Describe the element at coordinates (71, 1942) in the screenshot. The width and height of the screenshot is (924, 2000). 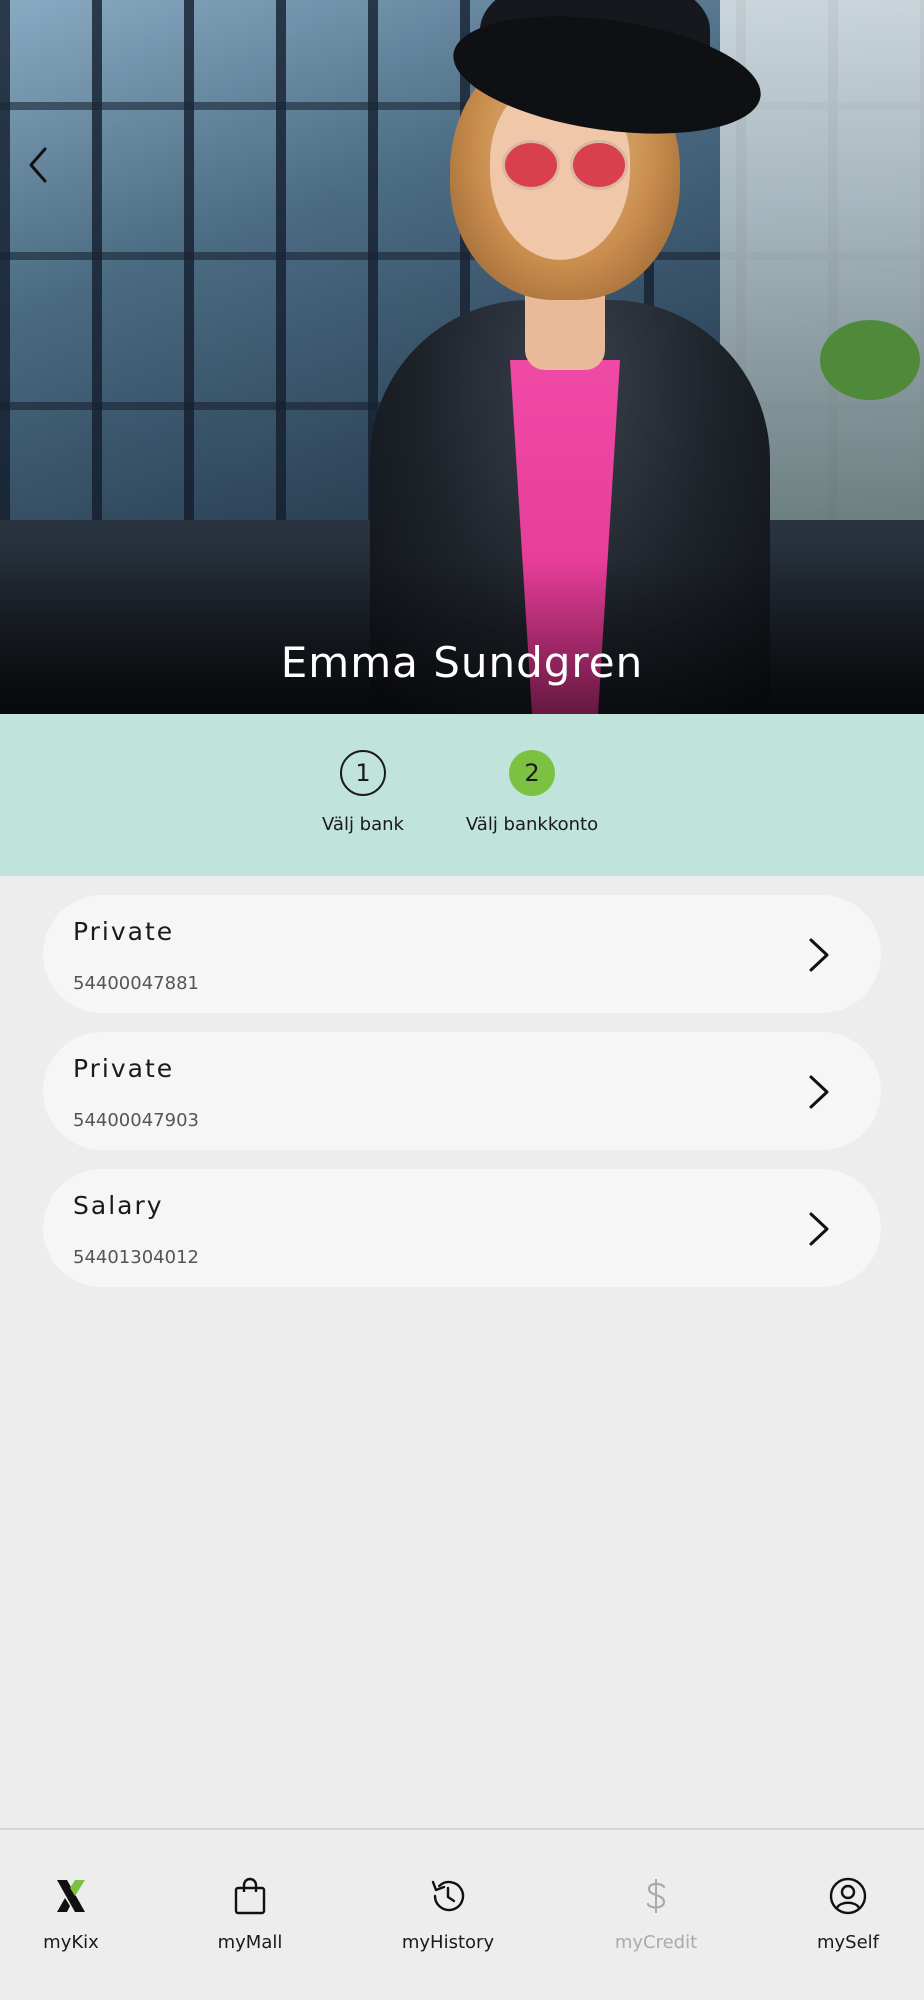
I see `nav-label: myKix` at that location.